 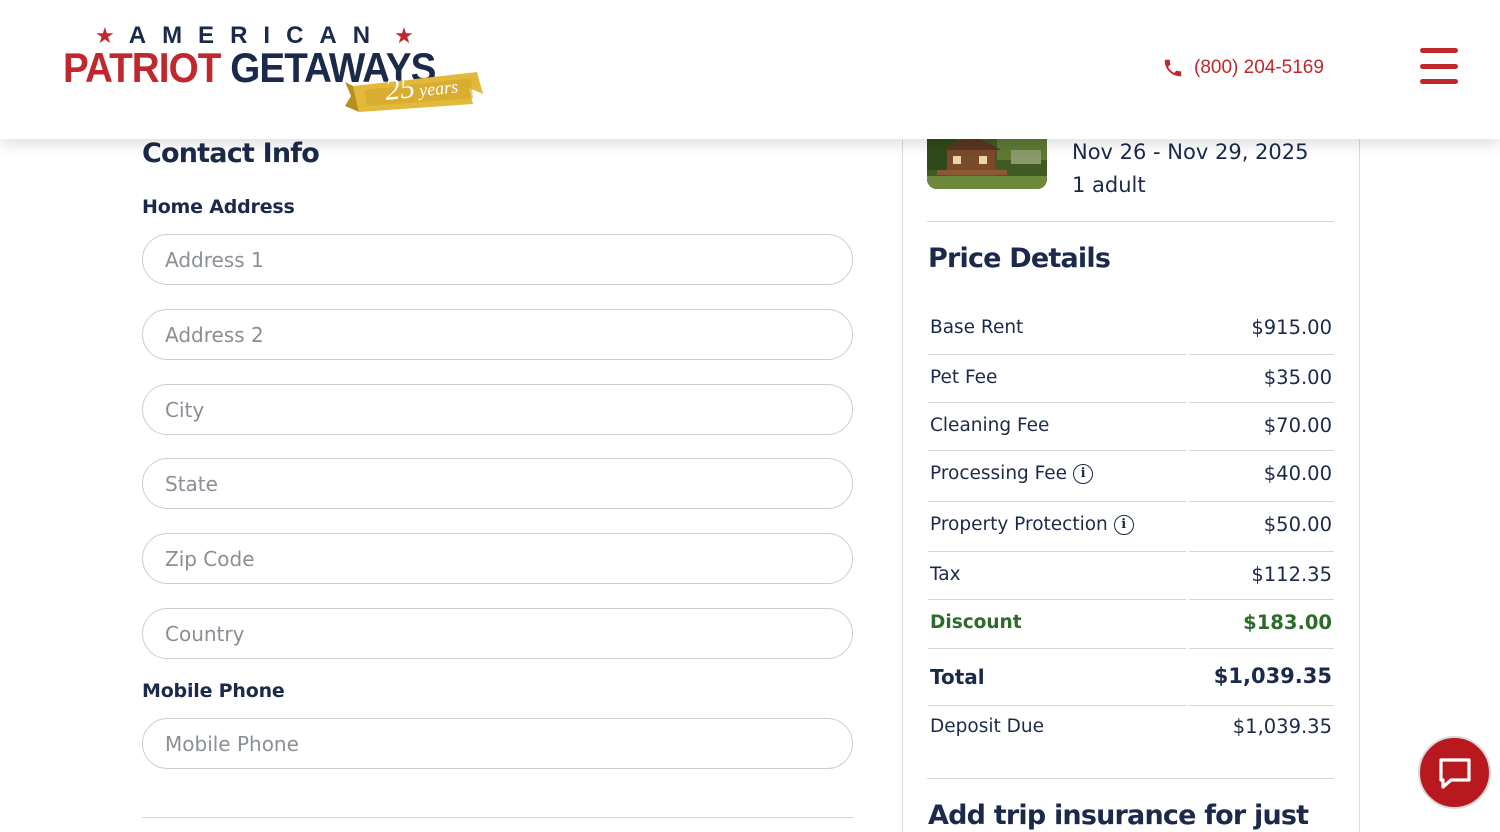 I want to click on chat-bubble-icon, so click(x=1454, y=773).